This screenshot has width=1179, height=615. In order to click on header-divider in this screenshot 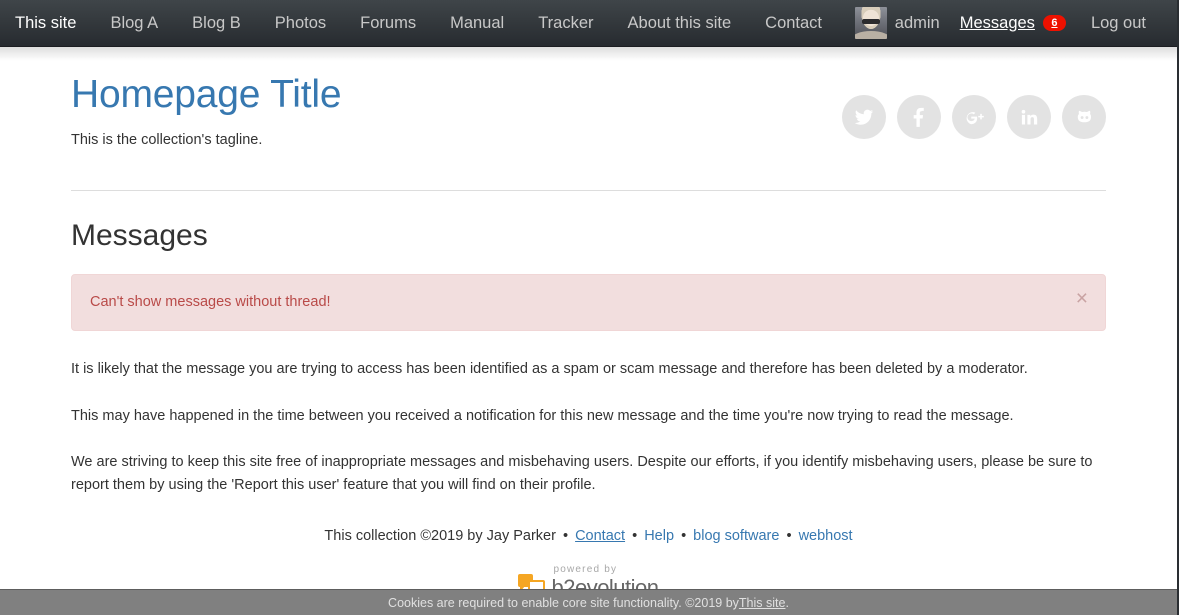, I will do `click(588, 190)`.